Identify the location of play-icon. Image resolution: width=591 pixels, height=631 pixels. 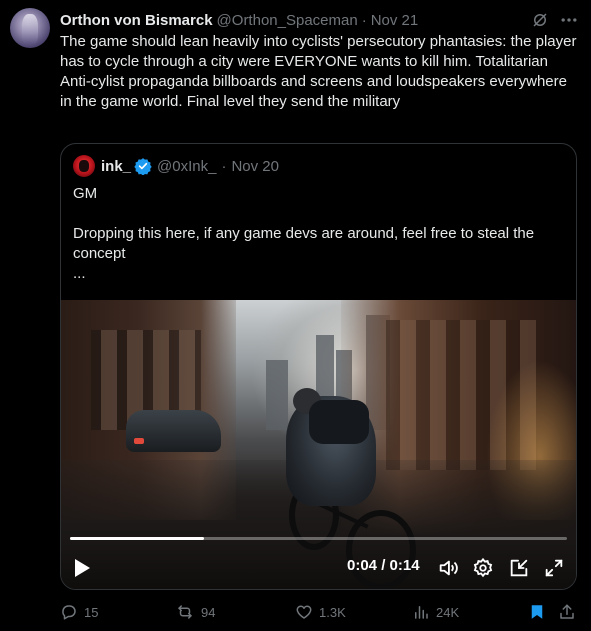
(82, 568).